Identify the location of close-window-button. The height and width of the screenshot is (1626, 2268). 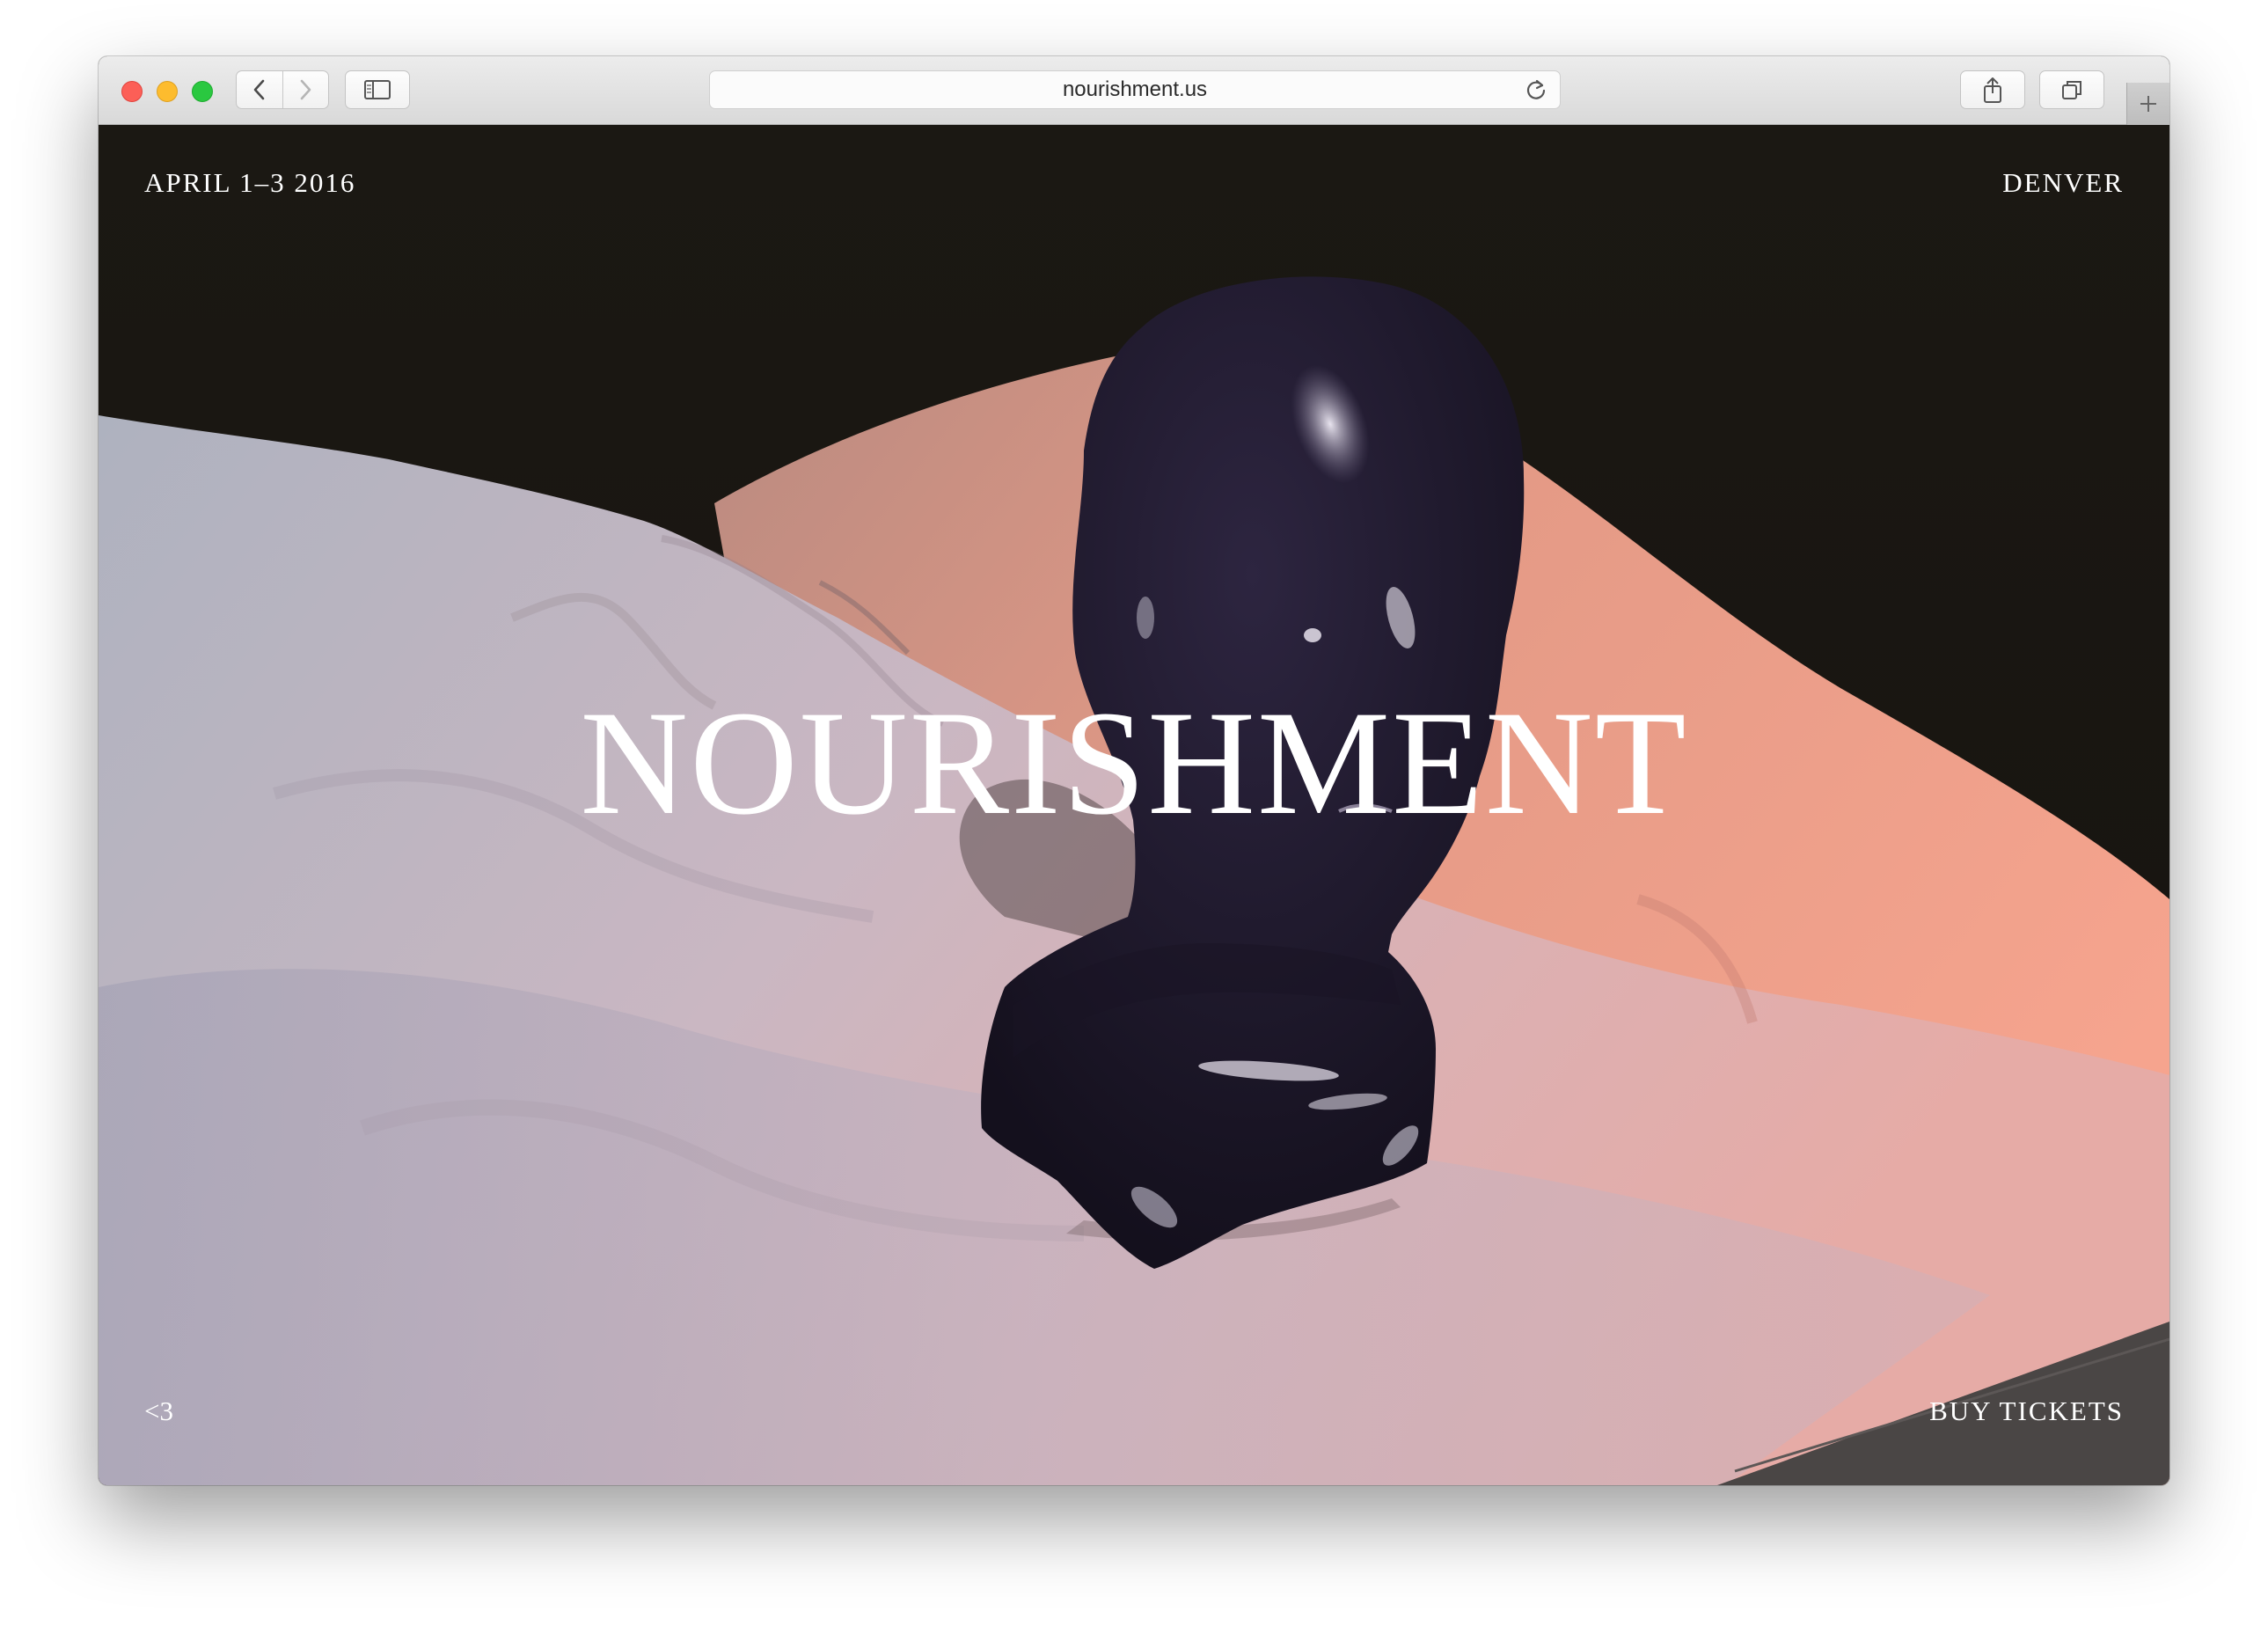
(132, 91).